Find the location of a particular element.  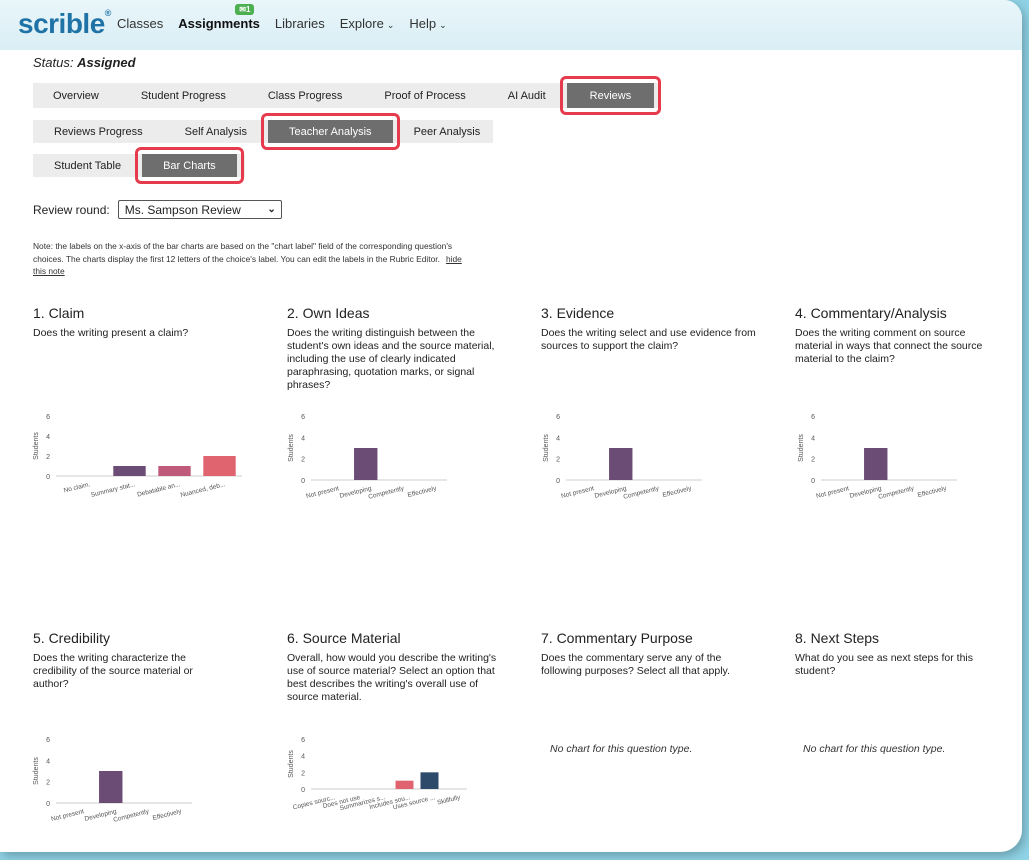

tab-overview: Overview is located at coordinates (76, 95).